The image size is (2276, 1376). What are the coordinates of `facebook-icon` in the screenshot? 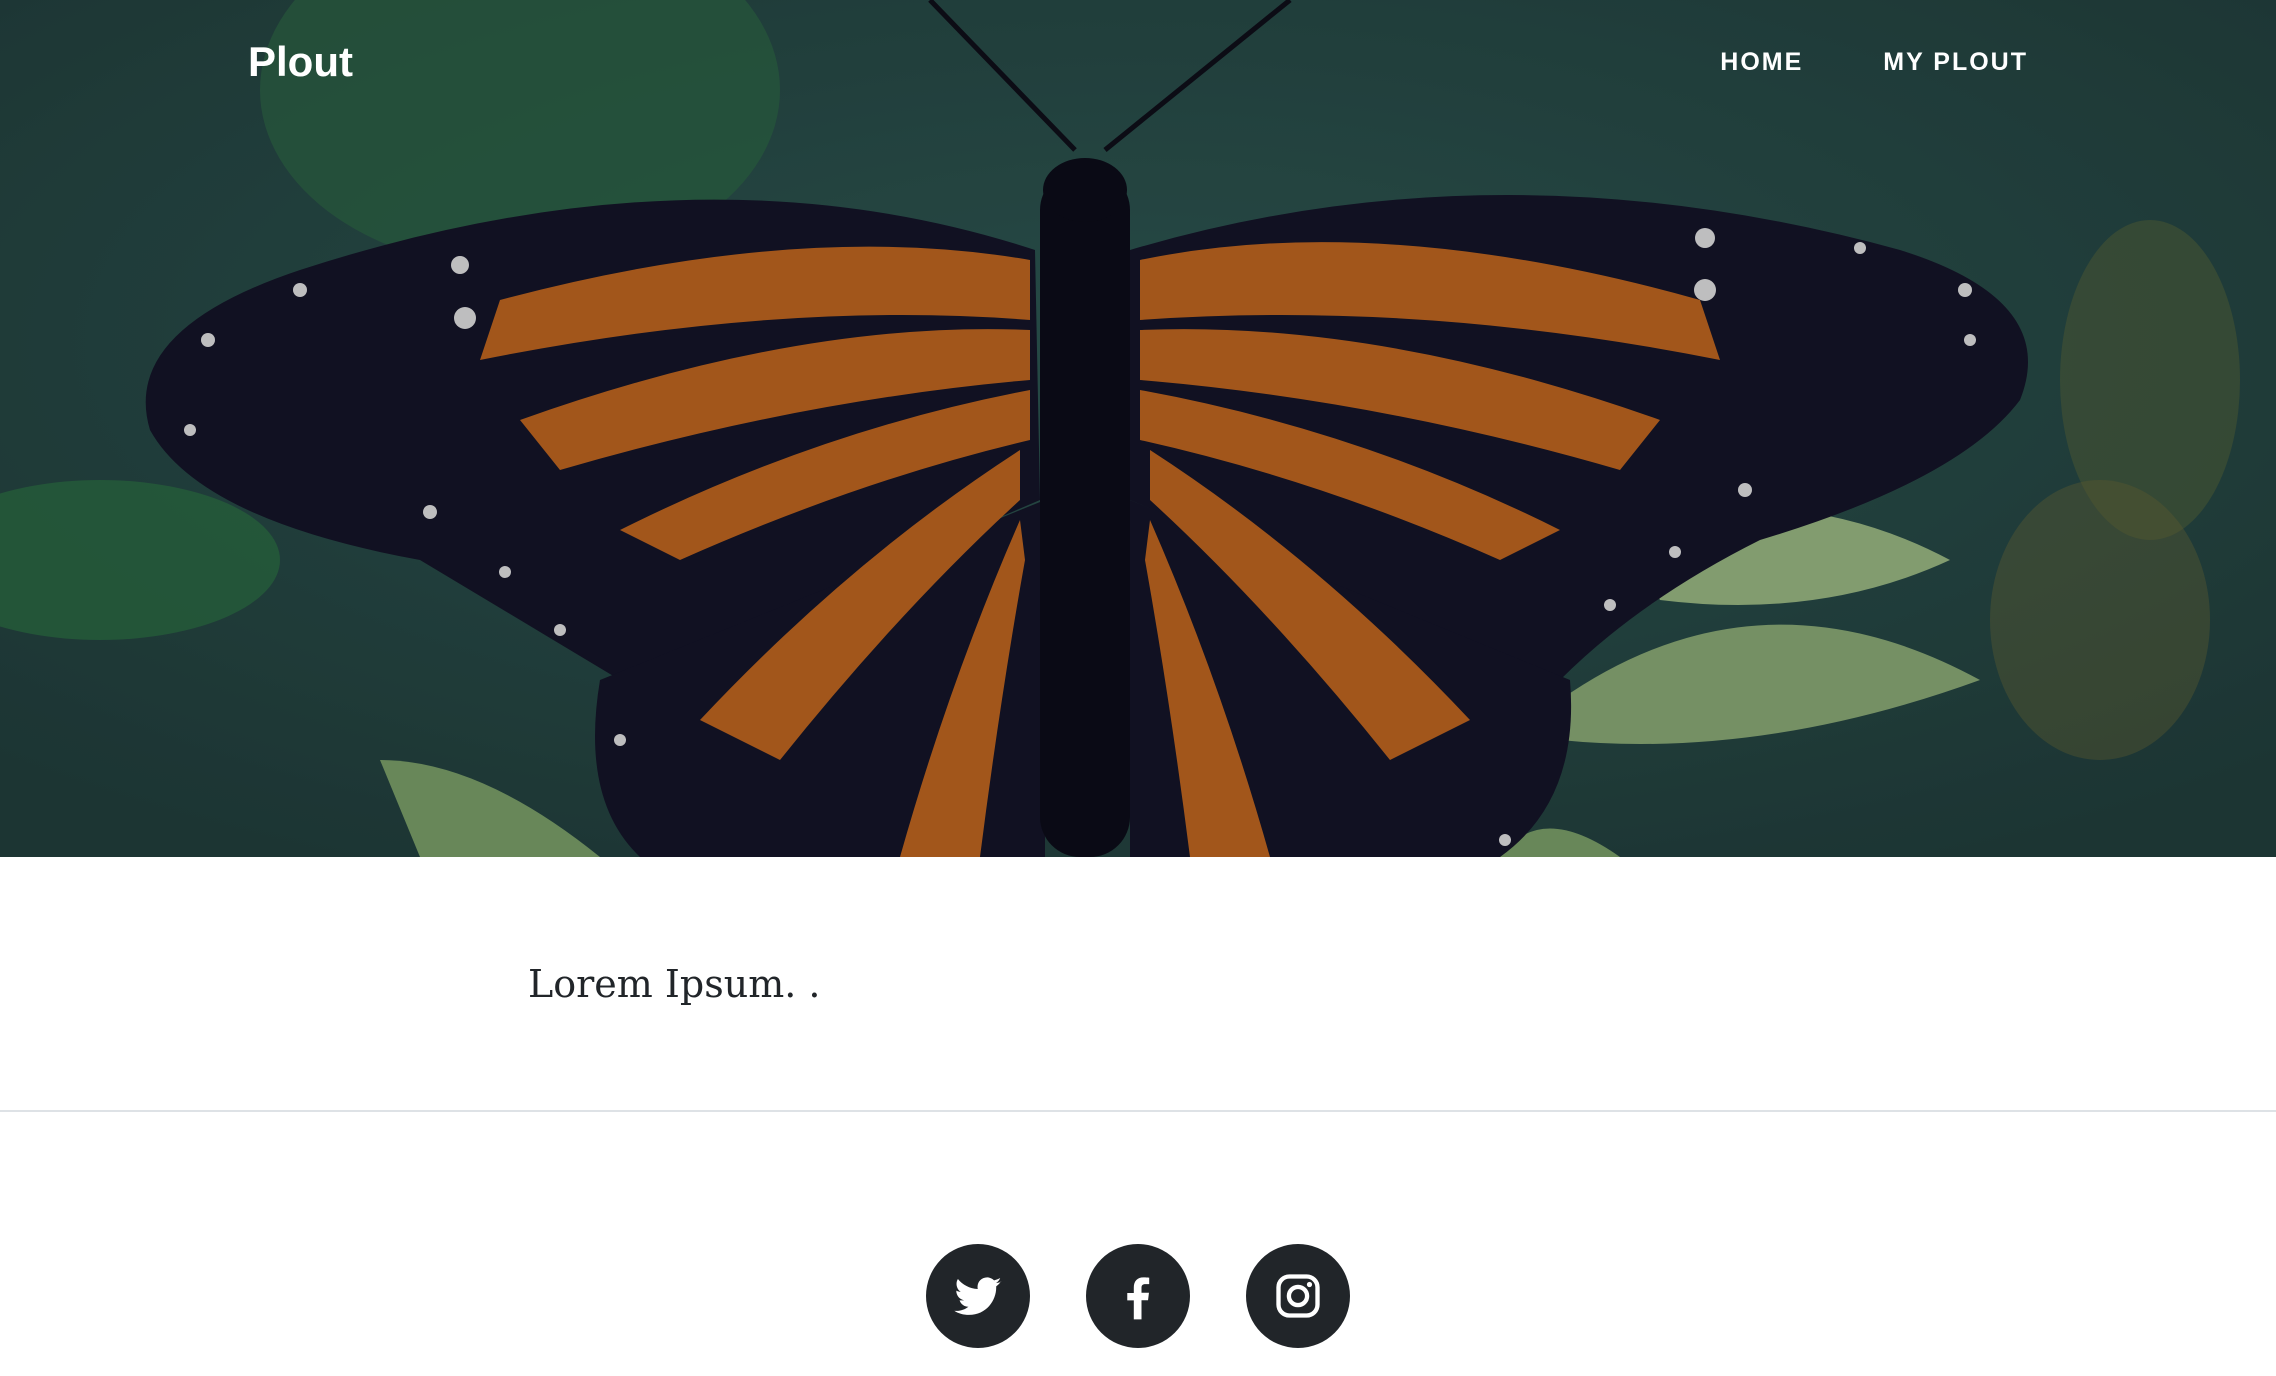 It's located at (1138, 1298).